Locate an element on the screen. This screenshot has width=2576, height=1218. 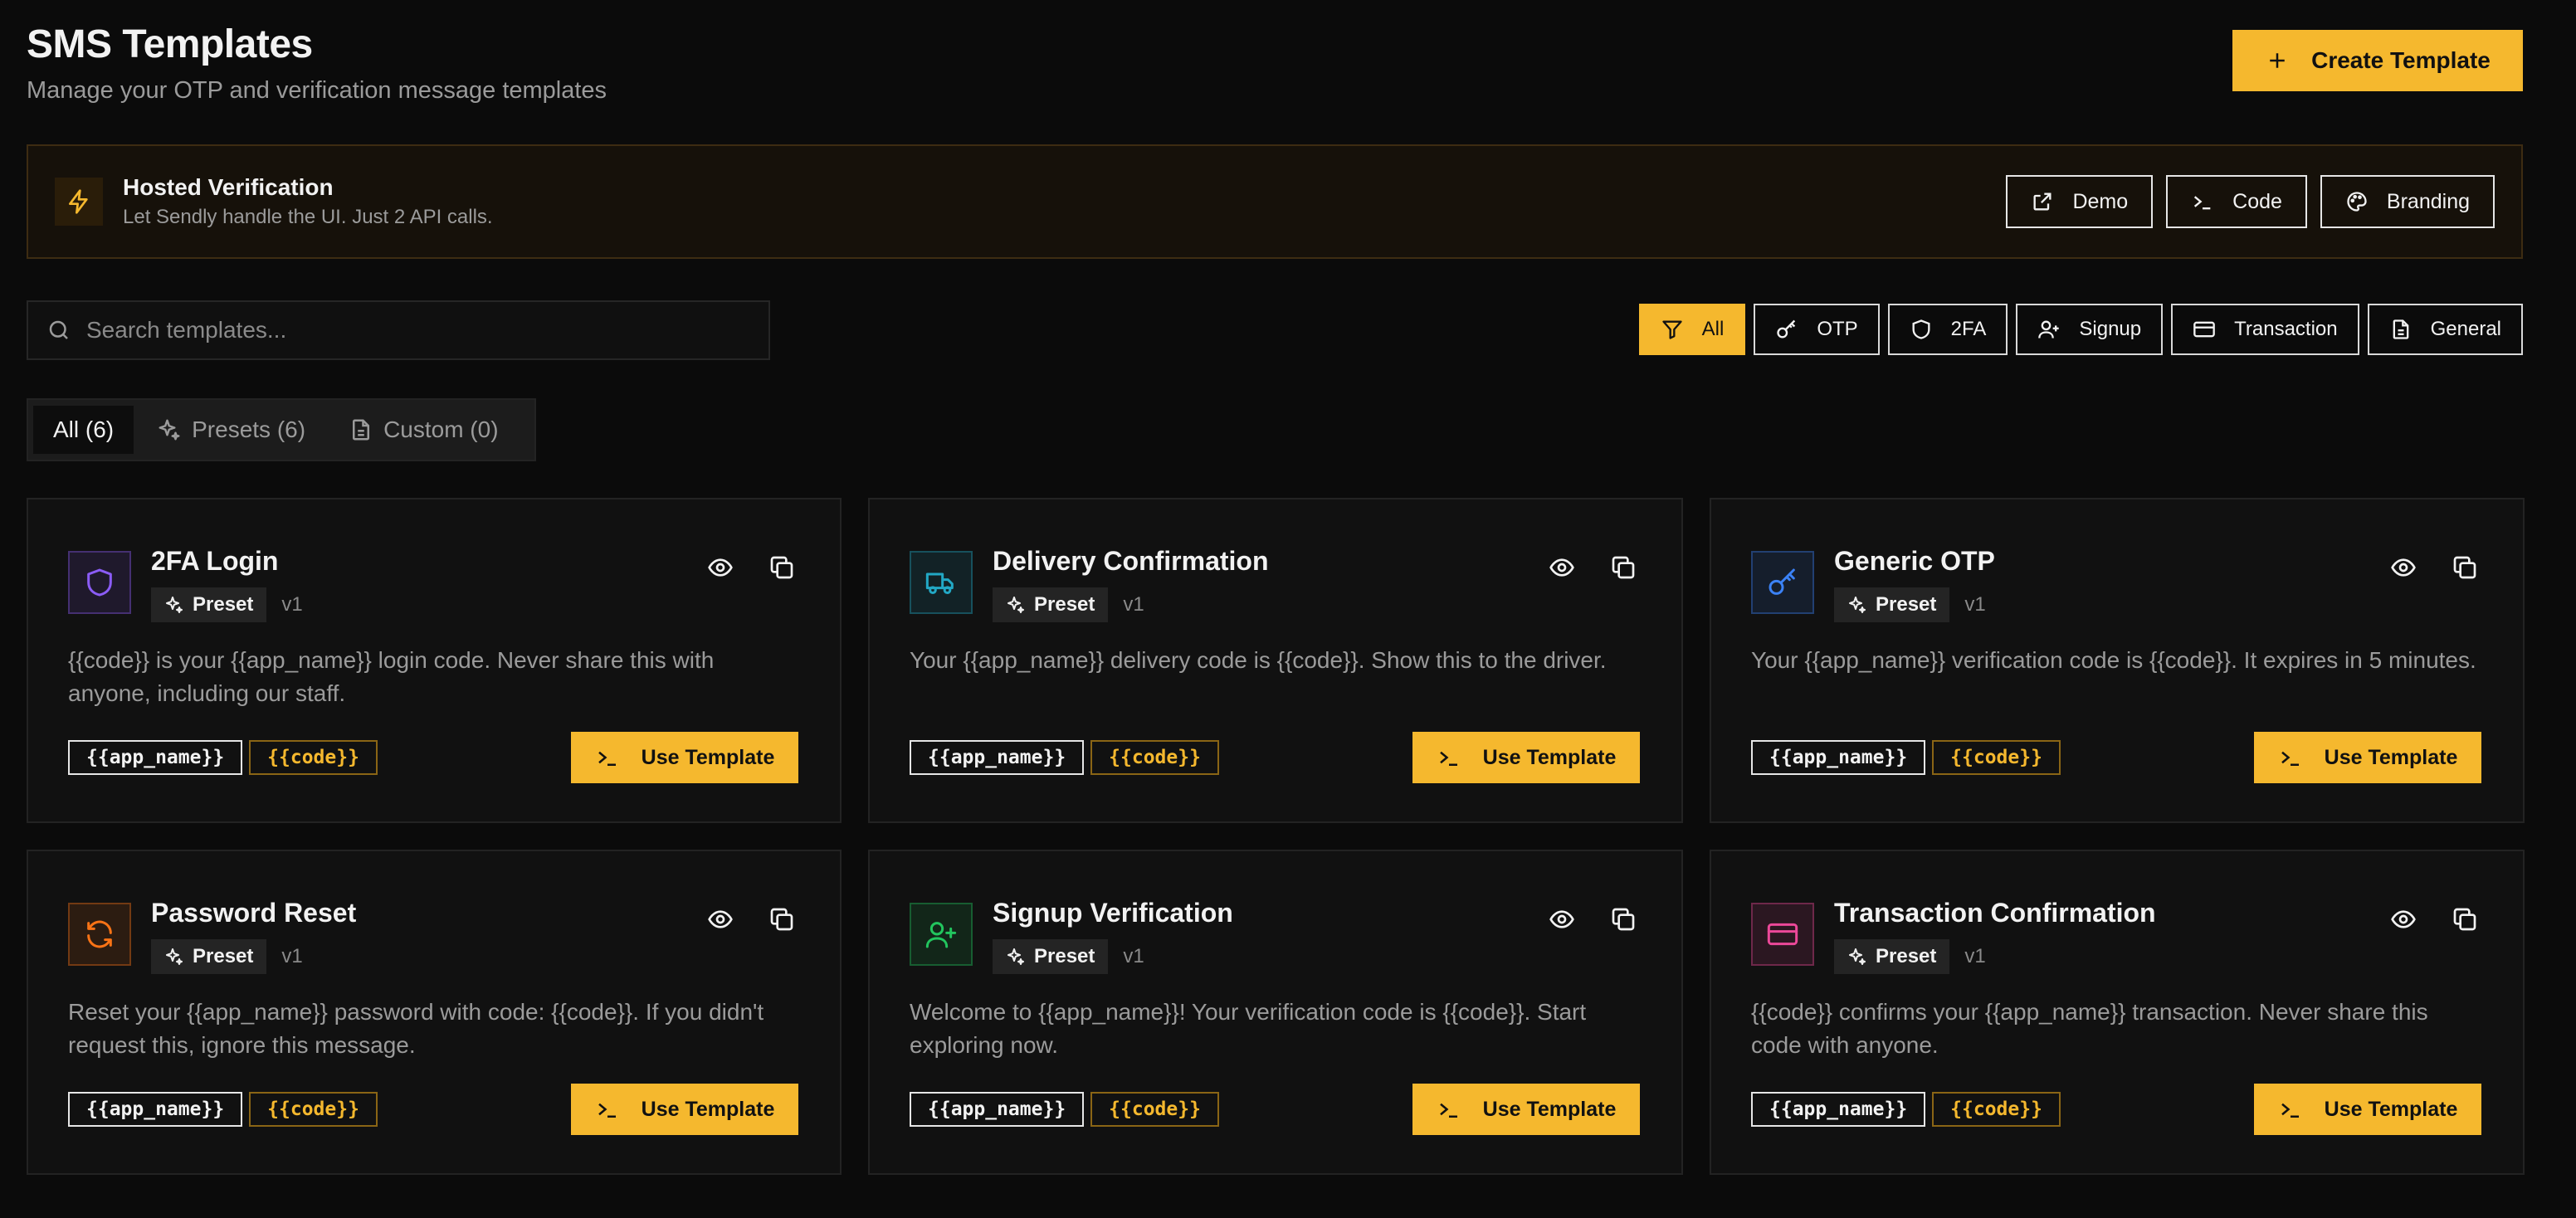
code-button: Code is located at coordinates (2237, 202).